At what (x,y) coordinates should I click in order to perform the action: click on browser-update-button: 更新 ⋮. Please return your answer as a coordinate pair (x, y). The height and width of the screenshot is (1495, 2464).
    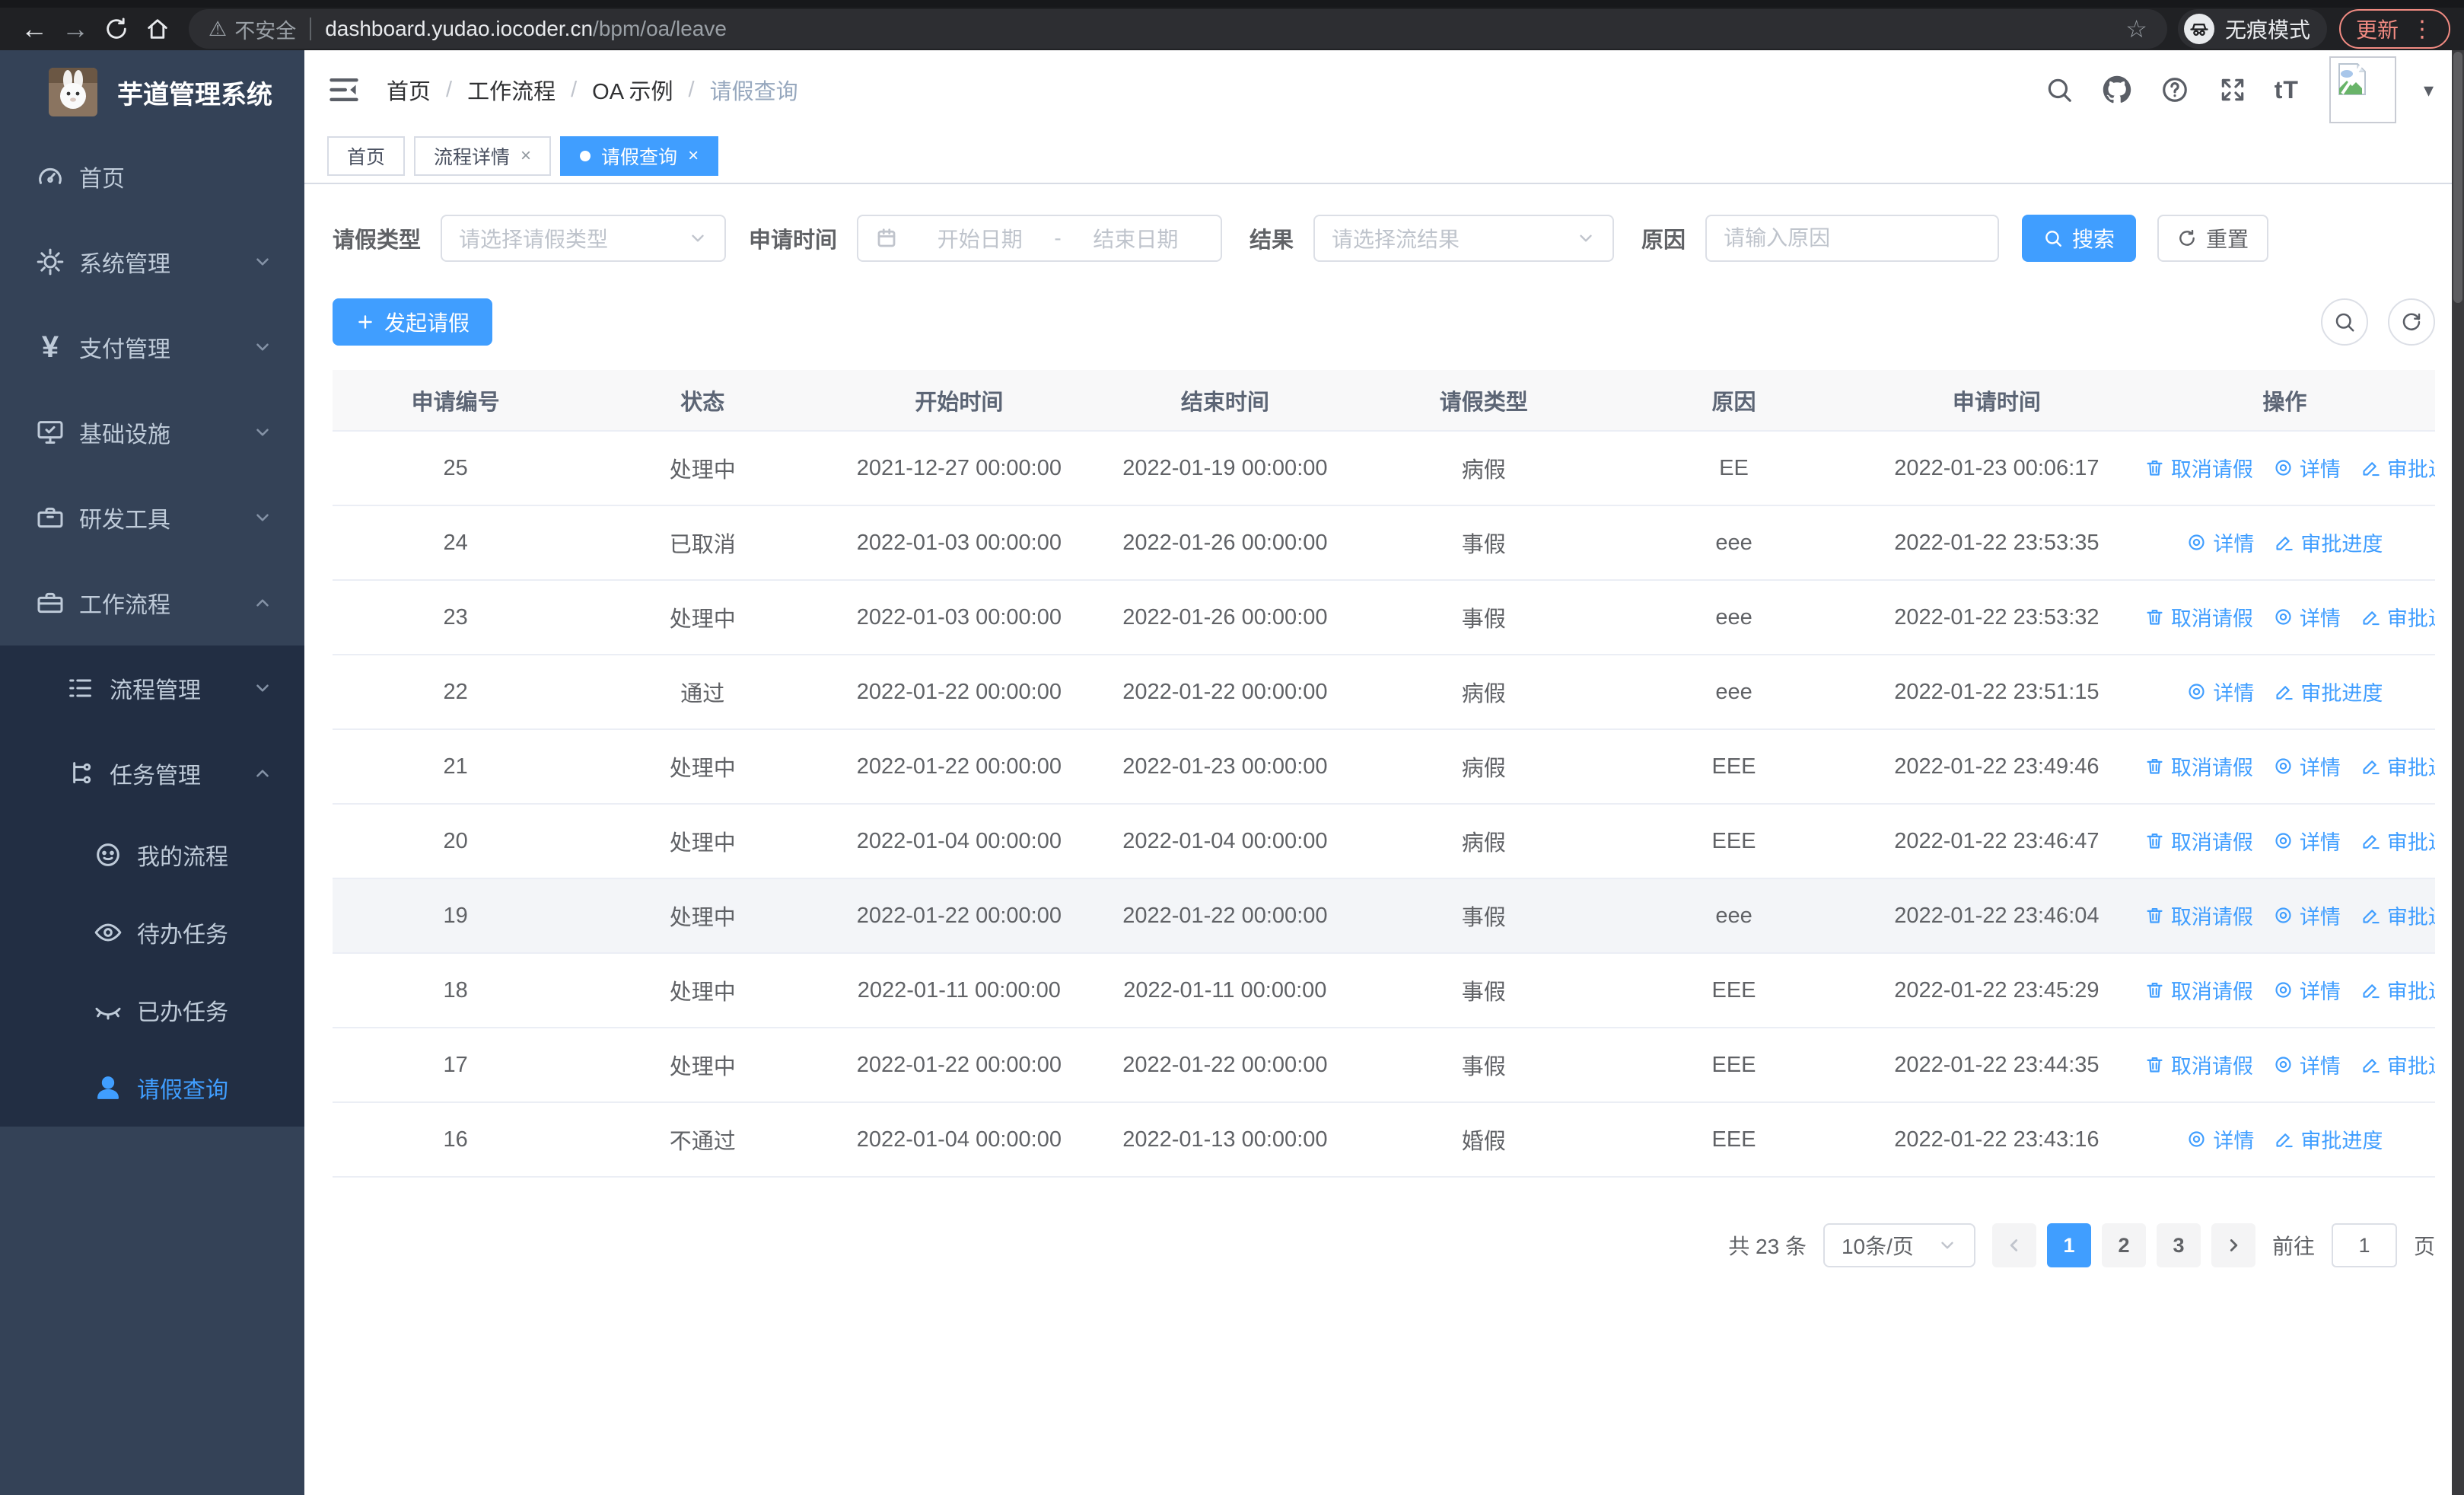
    Looking at the image, I should click on (2394, 29).